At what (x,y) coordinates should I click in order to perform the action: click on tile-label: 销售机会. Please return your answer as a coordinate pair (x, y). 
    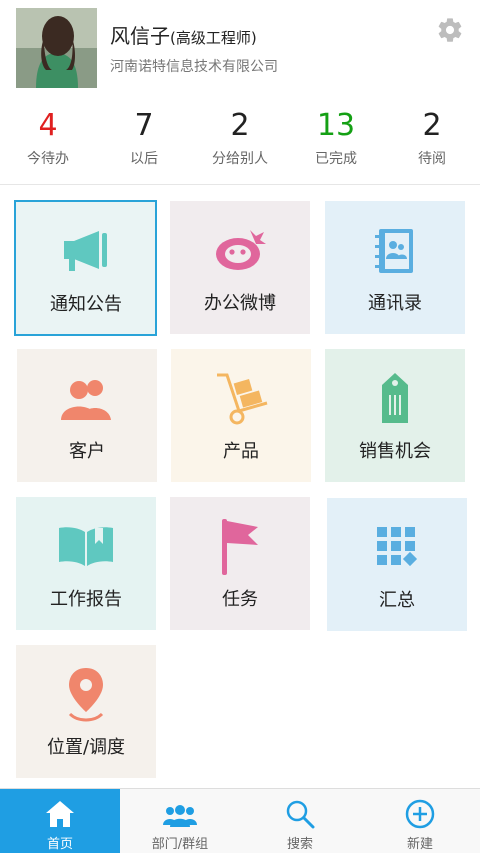
    Looking at the image, I should click on (395, 451).